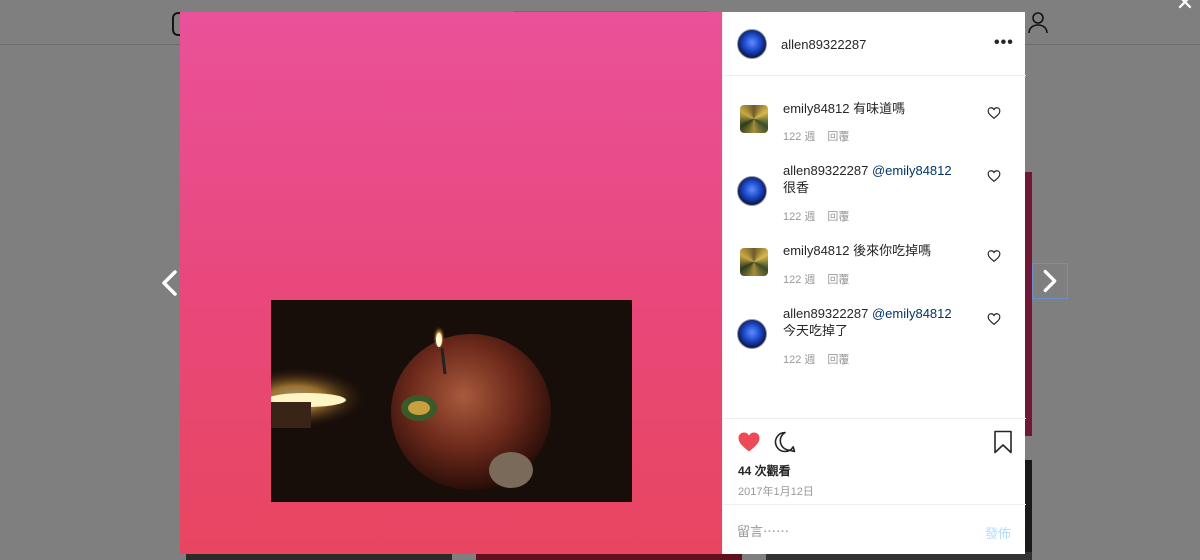 This screenshot has width=1200, height=560. I want to click on view-count: 44 次觀看, so click(764, 471).